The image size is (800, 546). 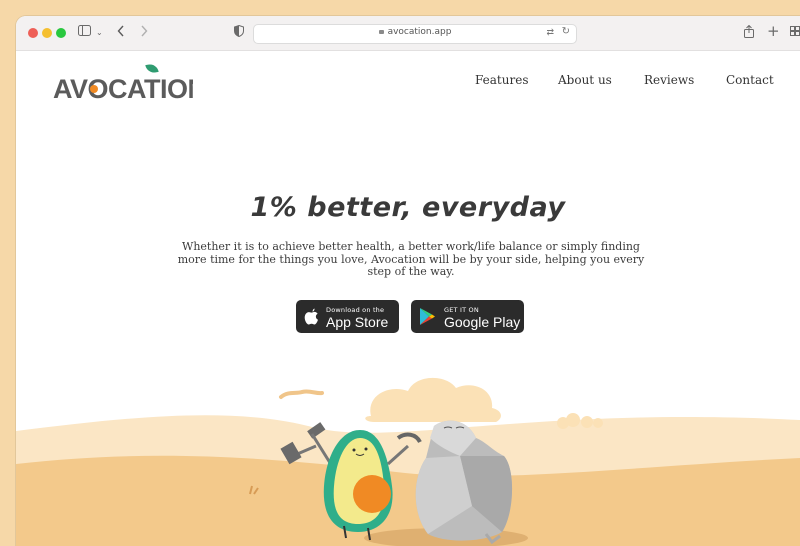 I want to click on zoom-window-button, so click(x=61, y=33).